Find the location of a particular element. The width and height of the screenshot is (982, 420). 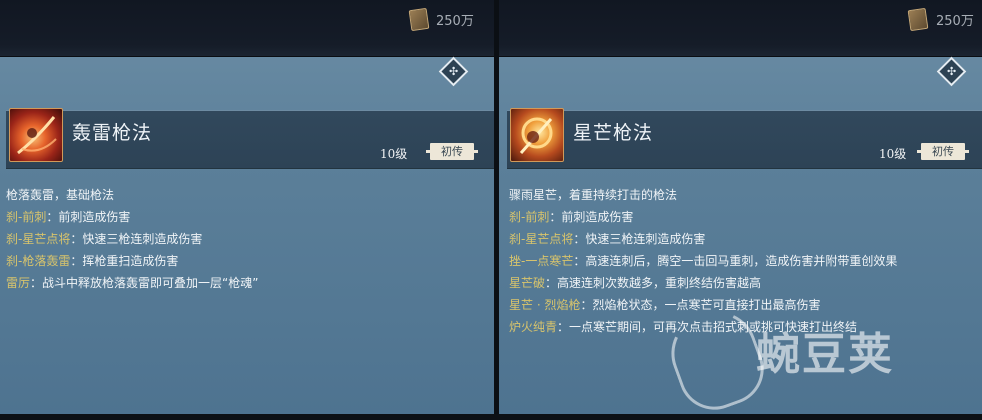

move-desc: 高速连刺次数越多，重刺终结伤害越高 is located at coordinates (659, 283).